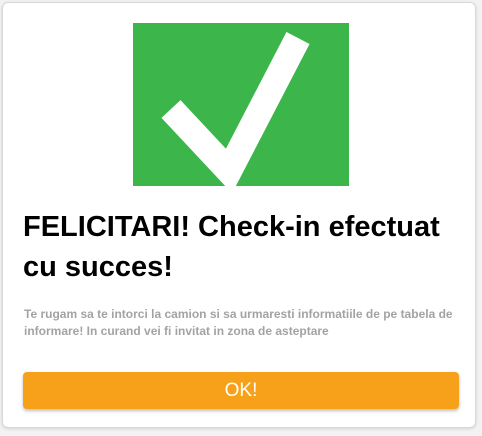 The width and height of the screenshot is (482, 436). What do you see at coordinates (231, 247) in the screenshot?
I see `dialog-title: FELICITARI! Check-in efectuat cu succes!` at bounding box center [231, 247].